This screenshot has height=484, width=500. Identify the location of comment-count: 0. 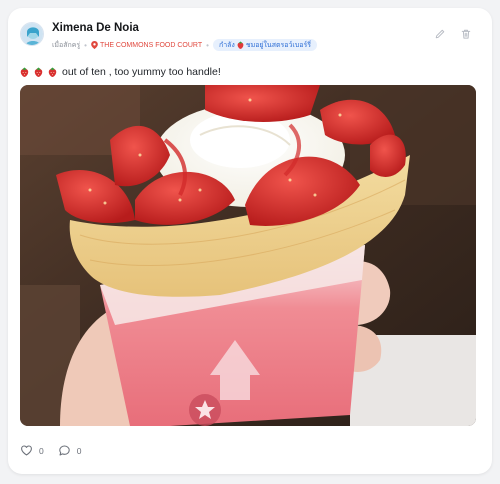
(79, 450).